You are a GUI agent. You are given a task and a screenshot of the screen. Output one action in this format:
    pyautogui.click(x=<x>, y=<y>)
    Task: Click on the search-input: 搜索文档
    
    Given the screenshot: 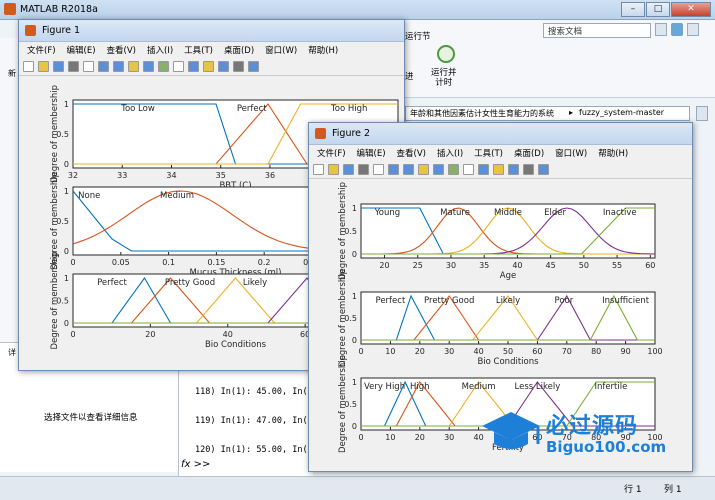 What is the action you would take?
    pyautogui.click(x=597, y=30)
    